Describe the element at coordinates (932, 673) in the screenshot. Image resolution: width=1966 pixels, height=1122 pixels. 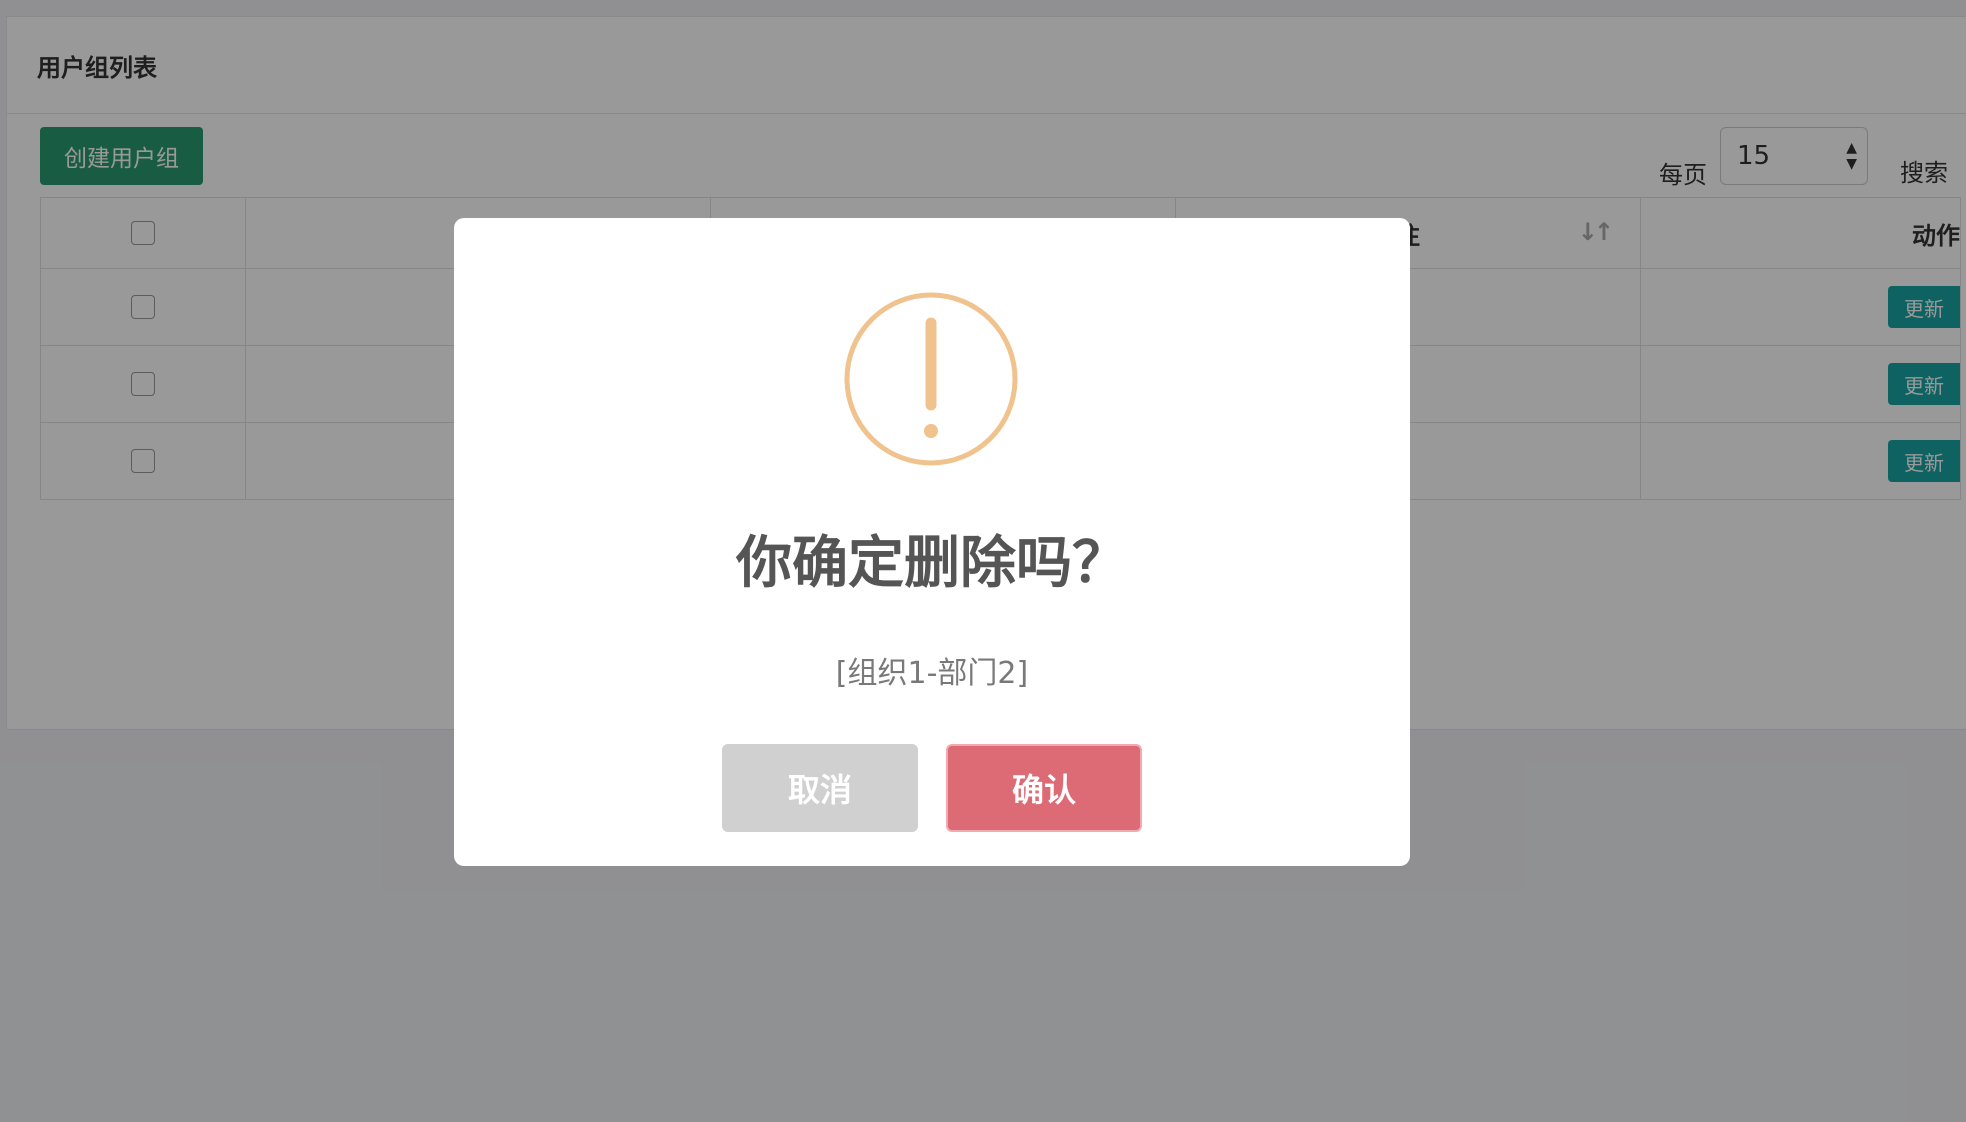
I see `dialog-text: [组织1-部门2]` at that location.